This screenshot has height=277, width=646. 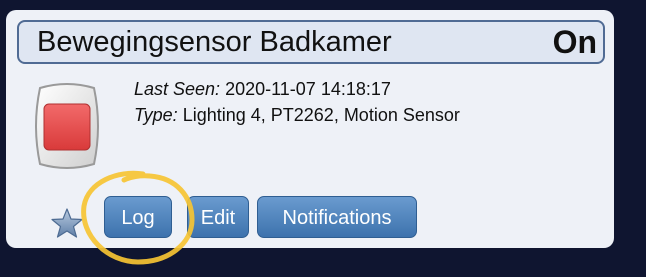 What do you see at coordinates (575, 42) in the screenshot?
I see `device-status: On` at bounding box center [575, 42].